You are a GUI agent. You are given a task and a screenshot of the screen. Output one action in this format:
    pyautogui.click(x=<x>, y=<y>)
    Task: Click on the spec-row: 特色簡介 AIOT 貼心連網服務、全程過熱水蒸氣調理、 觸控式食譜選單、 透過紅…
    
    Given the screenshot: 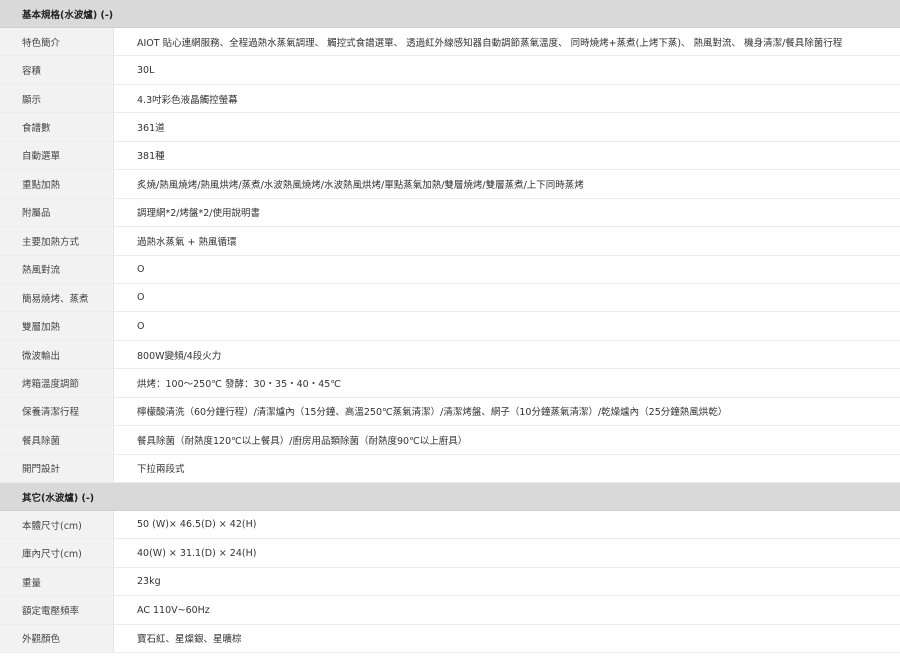 What is the action you would take?
    pyautogui.click(x=450, y=42)
    